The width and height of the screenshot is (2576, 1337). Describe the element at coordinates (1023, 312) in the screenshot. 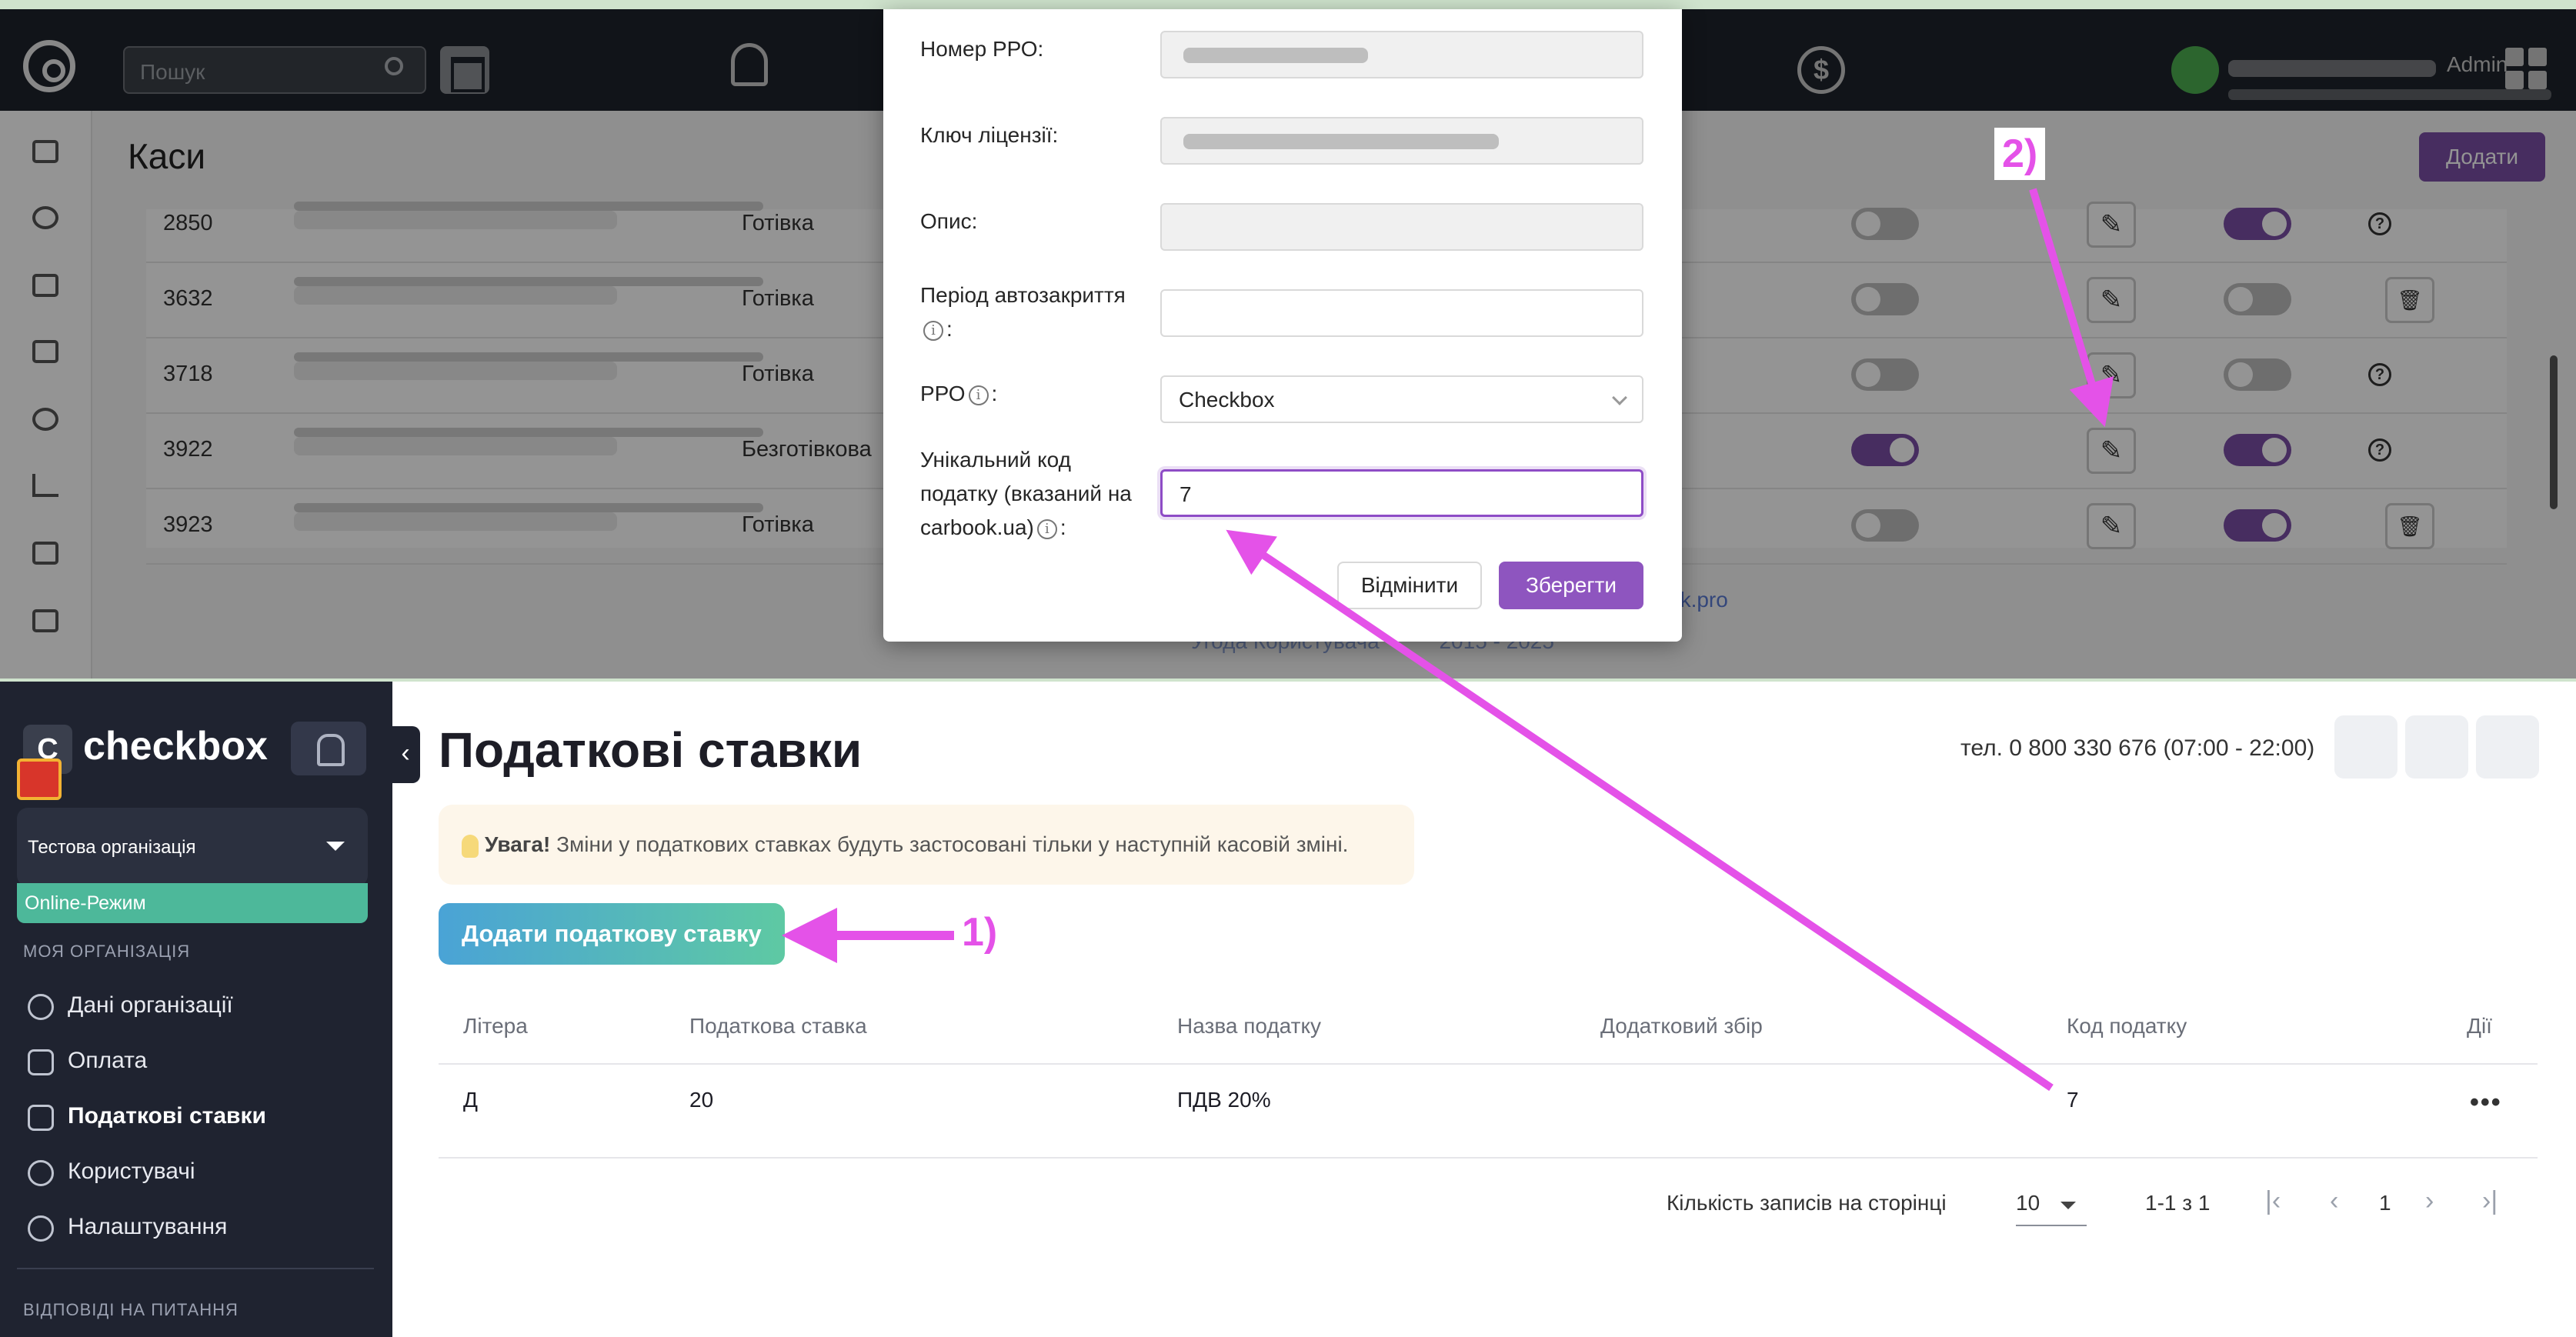

I see `autoclose-label: Період автозакриття i:` at that location.